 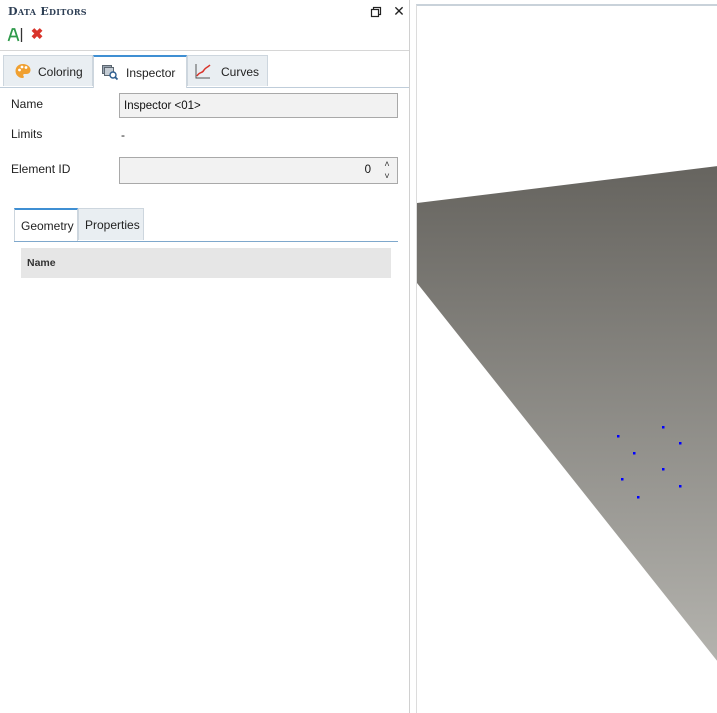 I want to click on tab-geometry: Geometry, so click(x=46, y=224).